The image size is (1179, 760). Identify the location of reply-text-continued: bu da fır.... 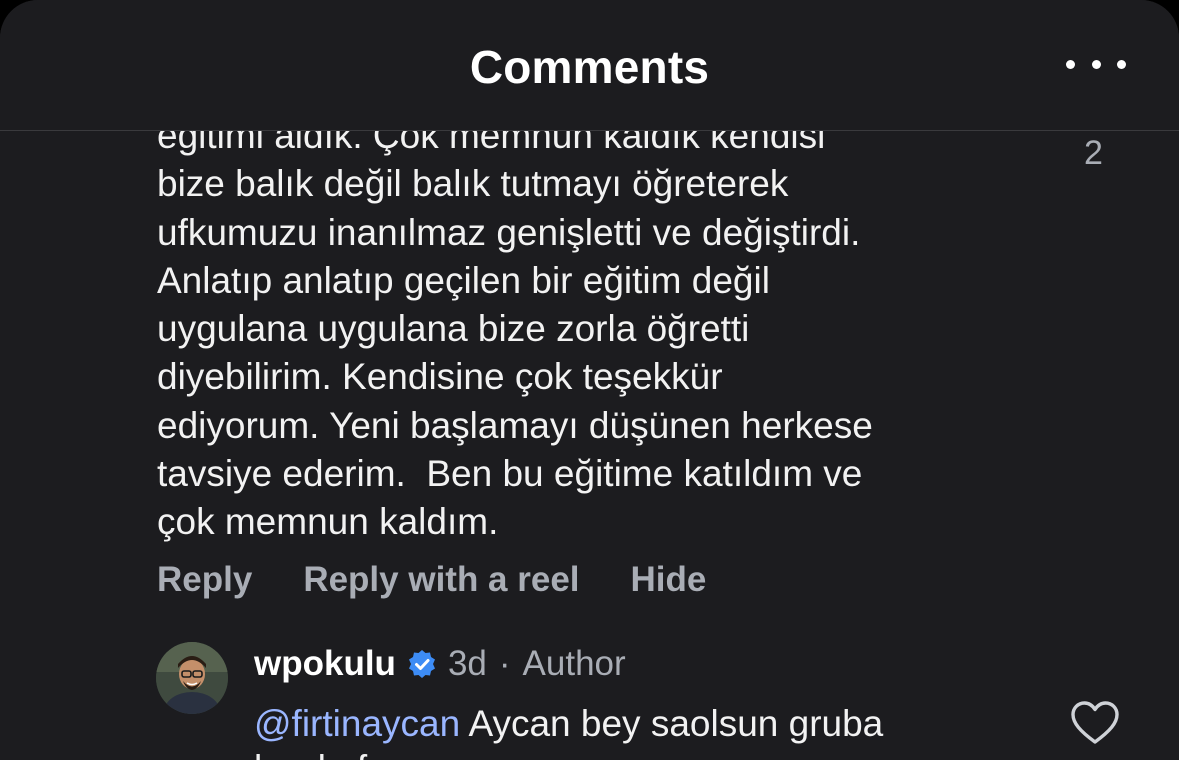
(336, 754).